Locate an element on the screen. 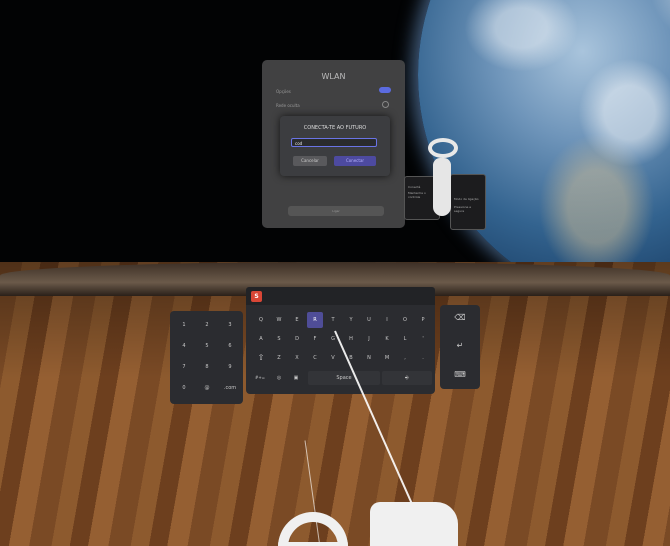  controller-card-right-sub: Pressione e segure is located at coordinates (463, 209).